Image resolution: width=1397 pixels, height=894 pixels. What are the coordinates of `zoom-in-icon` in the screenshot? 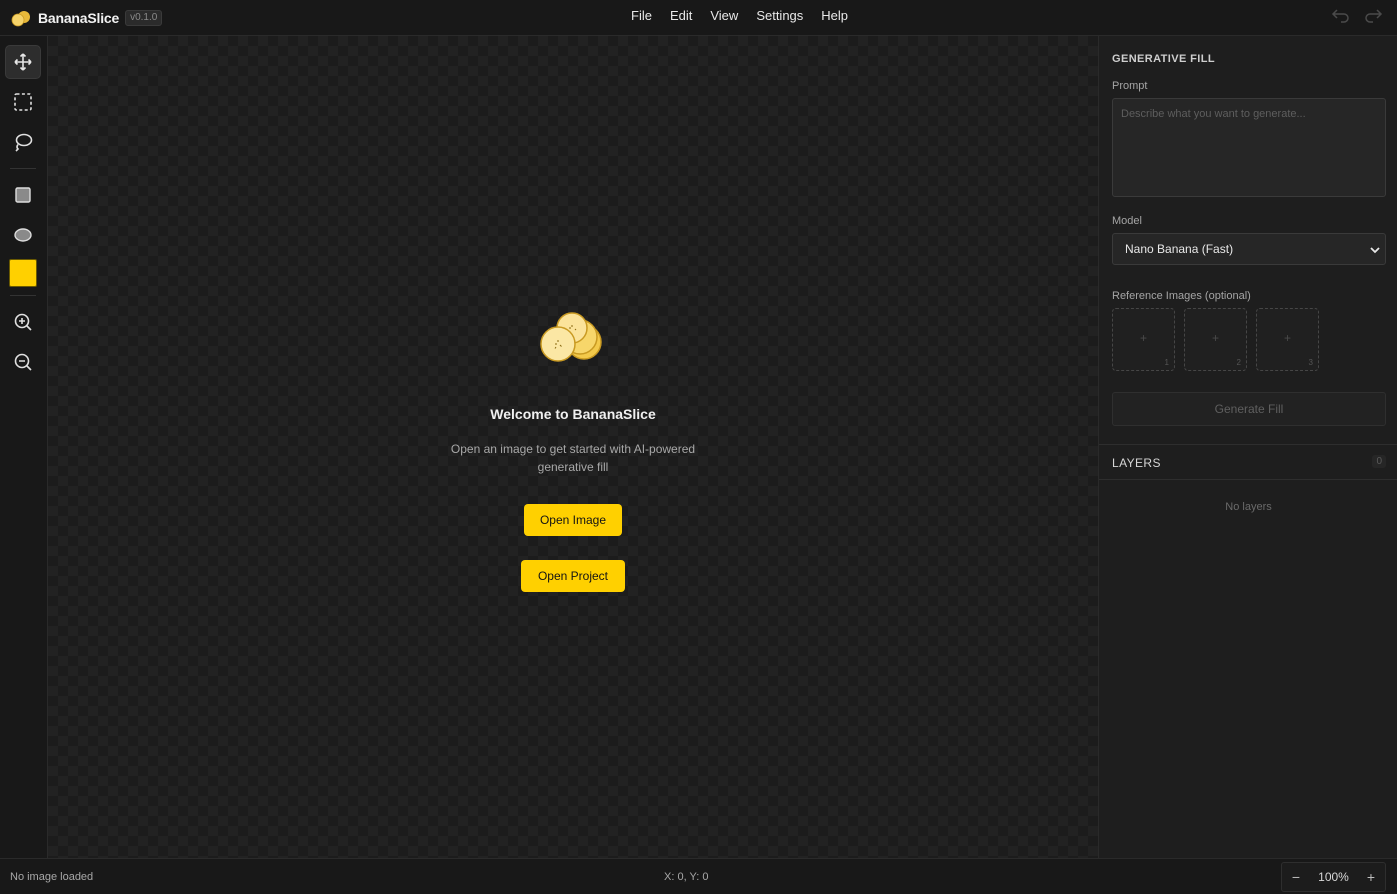 It's located at (23, 322).